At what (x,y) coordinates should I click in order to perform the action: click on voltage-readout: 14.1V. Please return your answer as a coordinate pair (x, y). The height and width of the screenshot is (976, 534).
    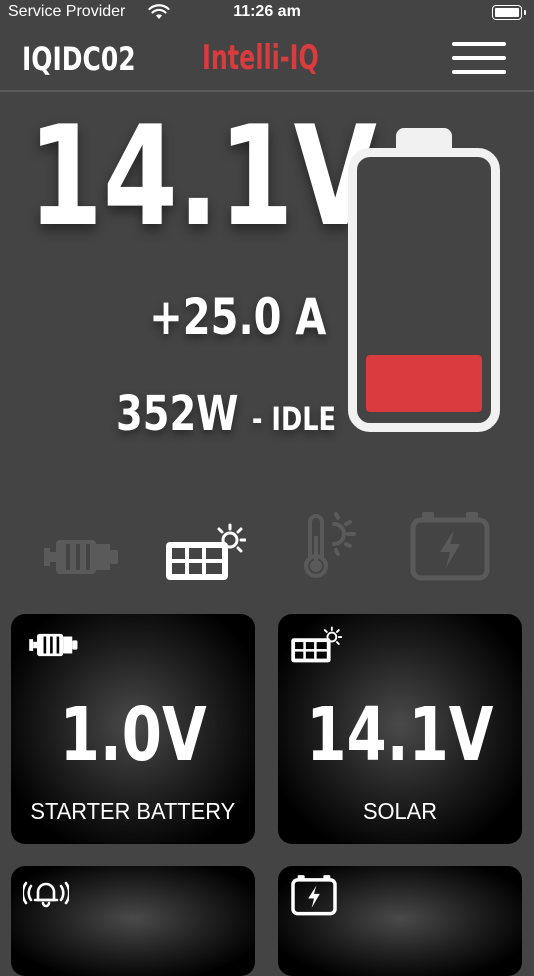
    Looking at the image, I should click on (202, 176).